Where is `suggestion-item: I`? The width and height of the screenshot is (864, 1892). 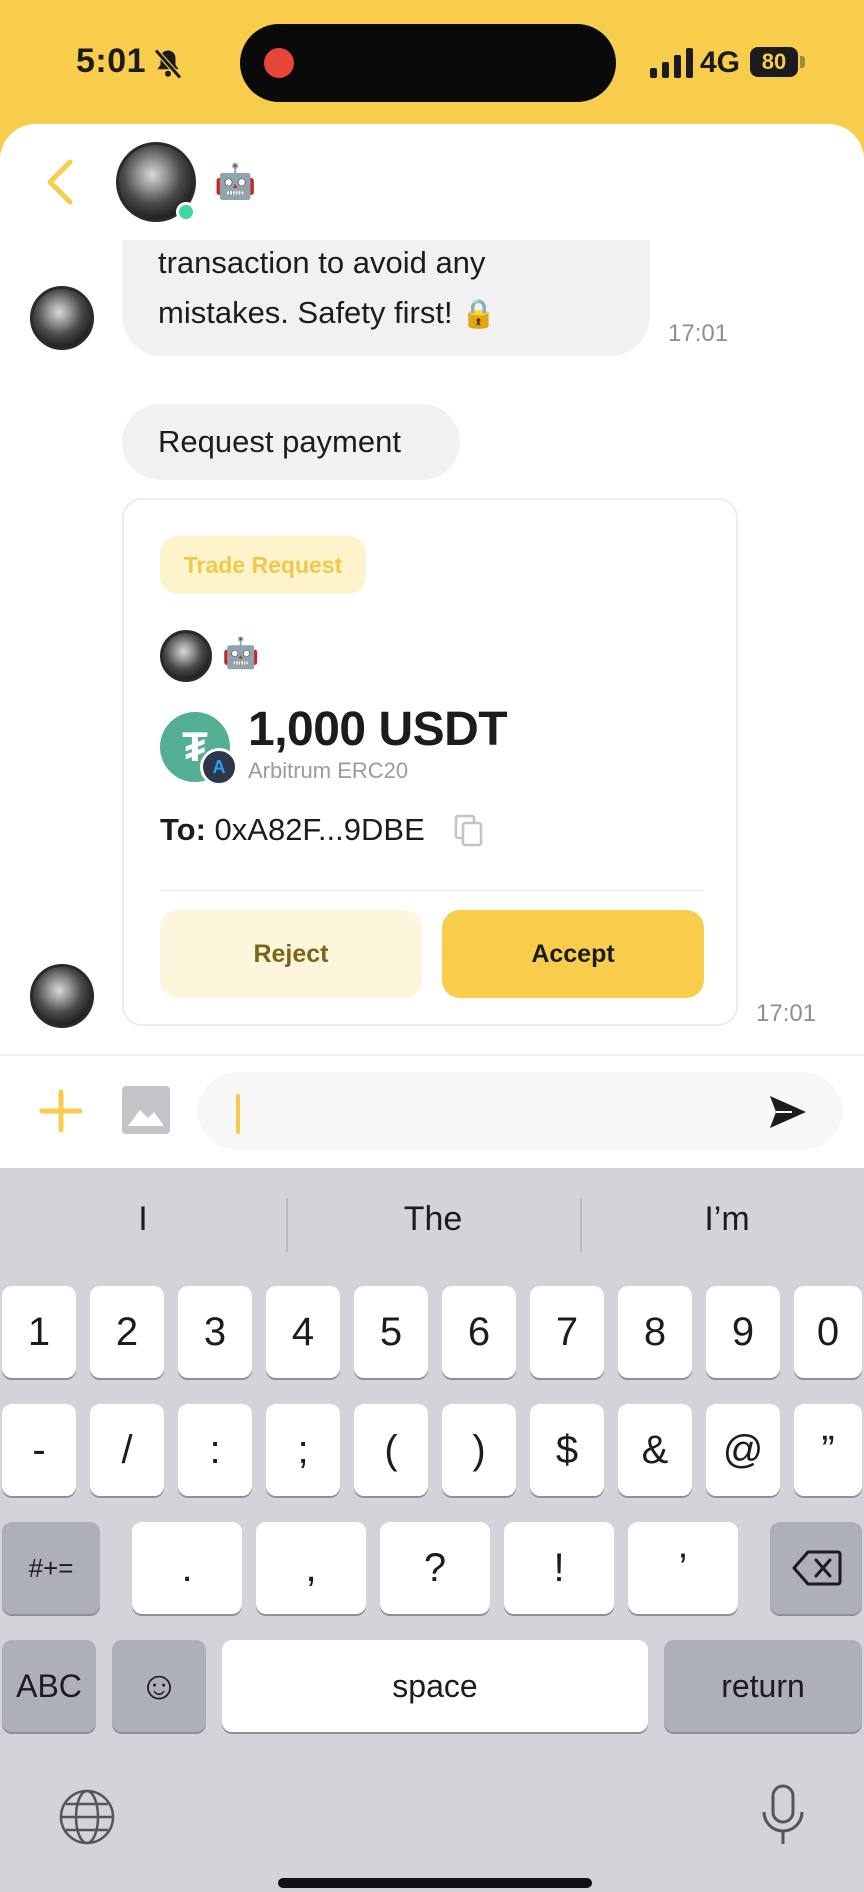
suggestion-item: I is located at coordinates (143, 1219).